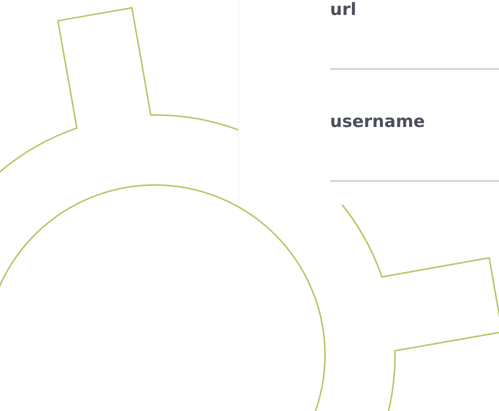 This screenshot has width=499, height=411. Describe the element at coordinates (378, 122) in the screenshot. I see `field-label: username` at that location.